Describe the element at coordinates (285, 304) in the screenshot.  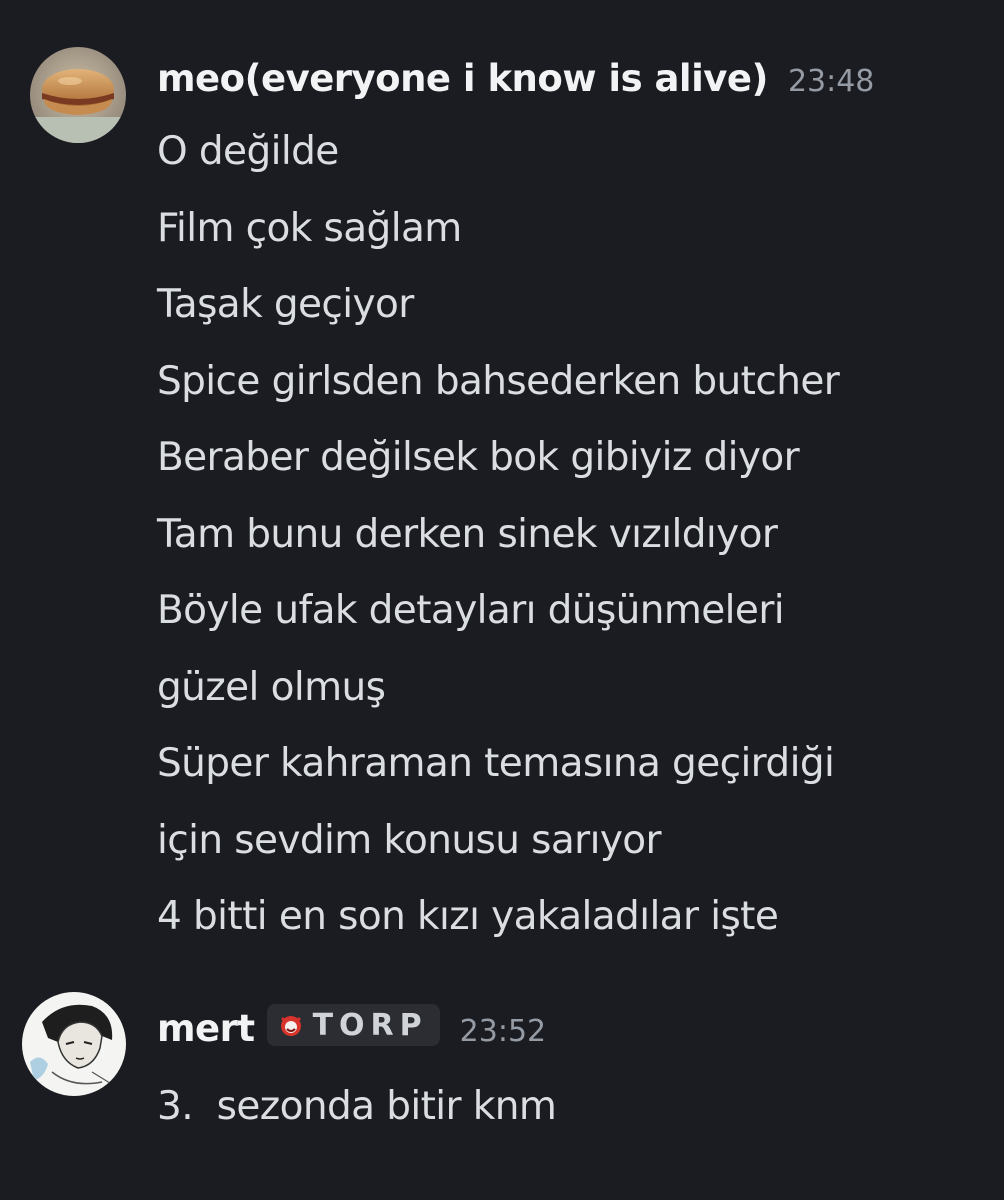
I see `message-line: Taşak geçiyor` at that location.